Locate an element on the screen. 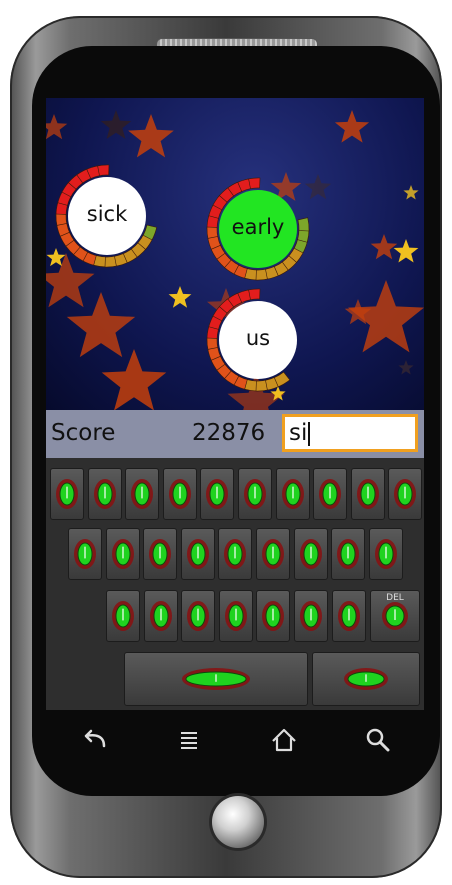 The width and height of the screenshot is (452, 885). word-text: sick is located at coordinates (107, 214).